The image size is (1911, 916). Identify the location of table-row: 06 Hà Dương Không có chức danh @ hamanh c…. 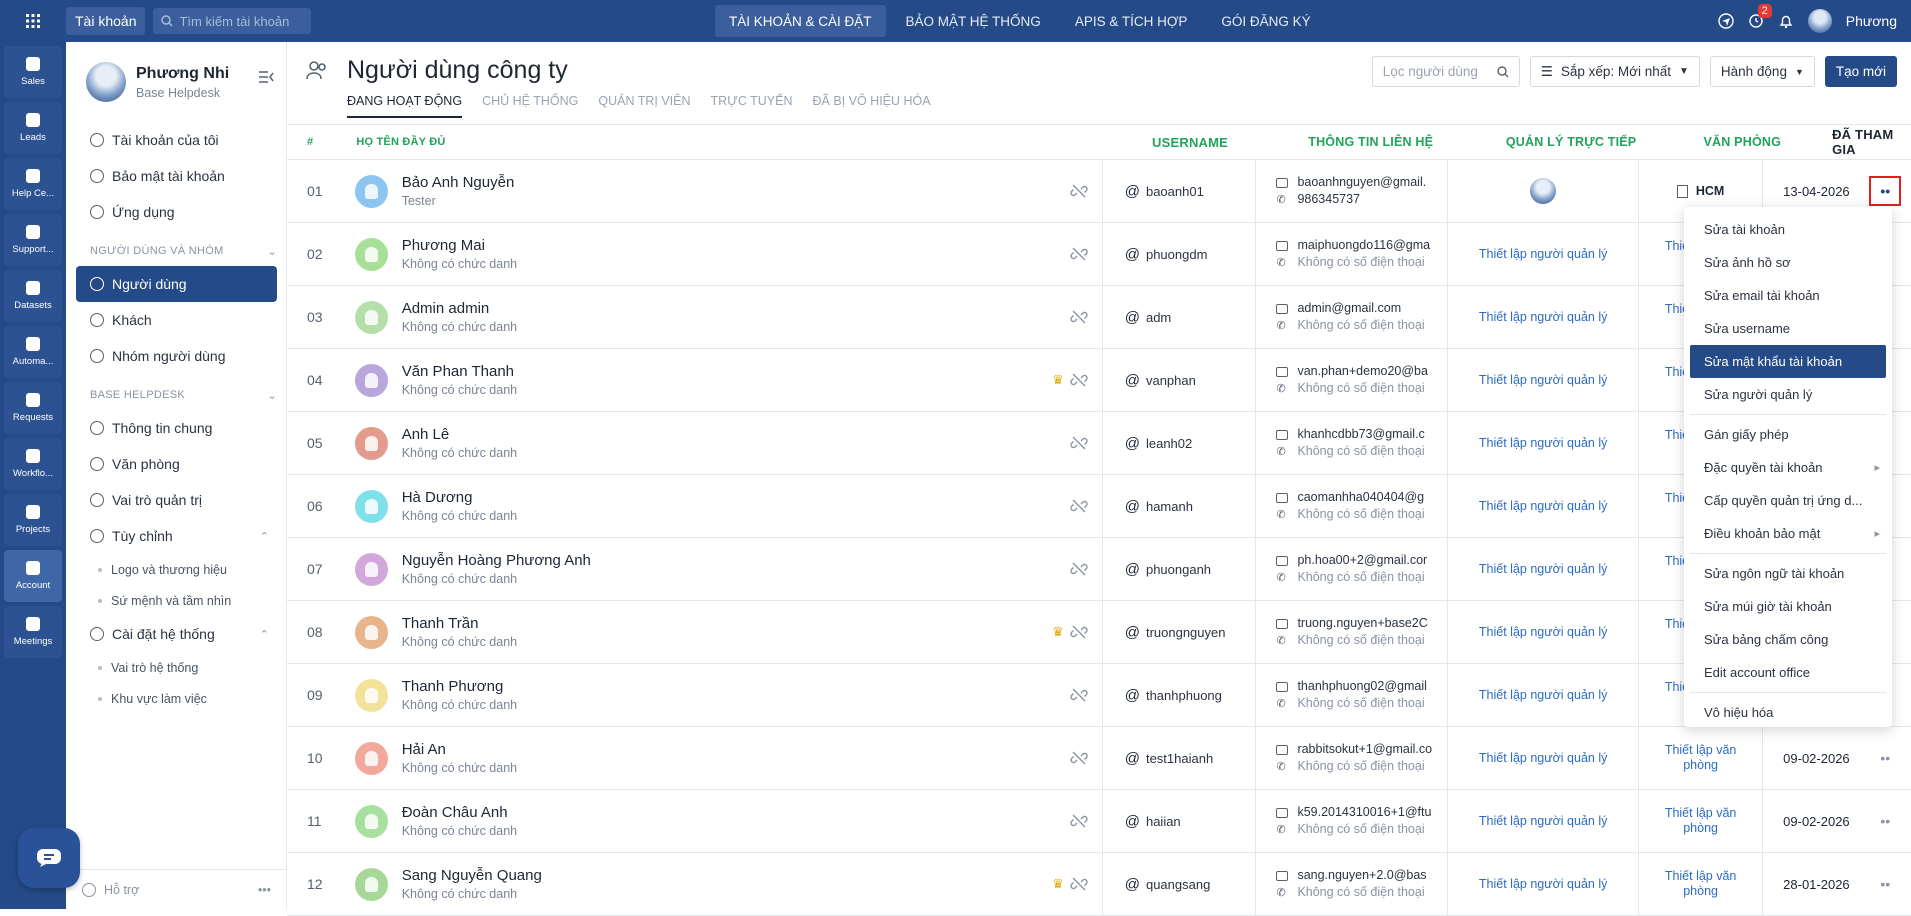
(1099, 506).